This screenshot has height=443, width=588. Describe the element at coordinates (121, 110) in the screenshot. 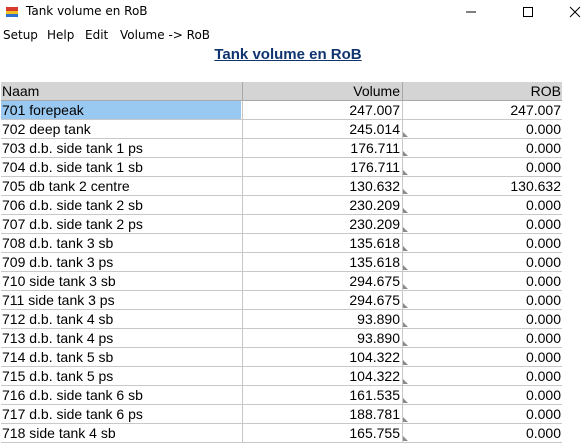

I see `tank-name-cell: 701 forepeak` at that location.